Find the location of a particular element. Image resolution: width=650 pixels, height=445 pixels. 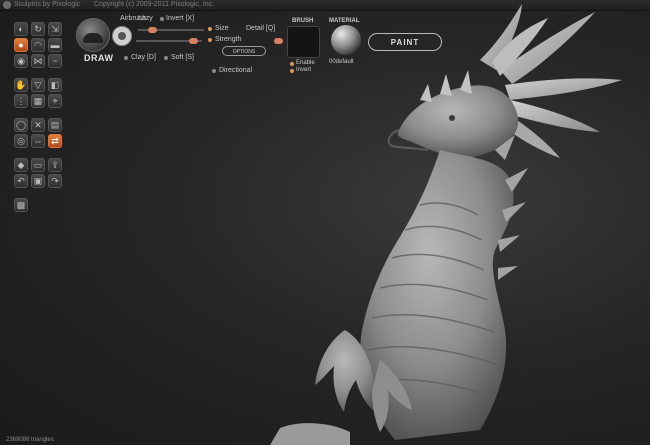

triangle-count: 2369086 triangles is located at coordinates (30, 440).